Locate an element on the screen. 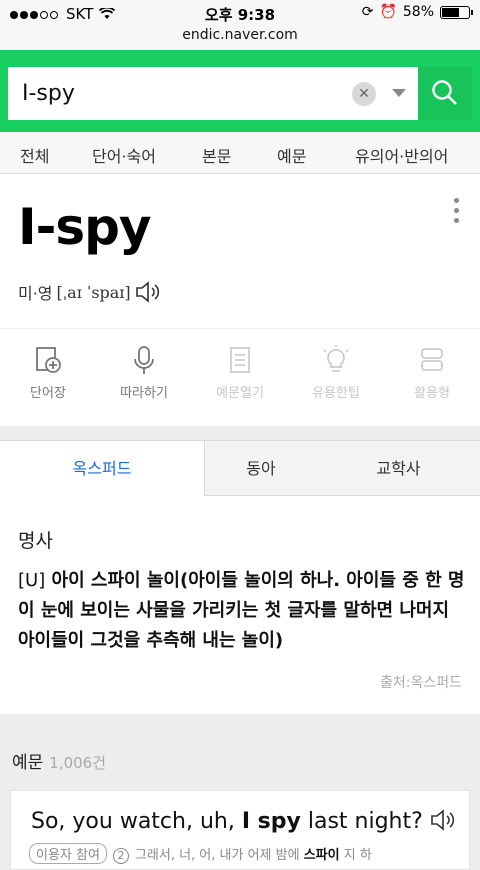 The width and height of the screenshot is (480, 870). rotation-lock-icon: ⟳ is located at coordinates (367, 12).